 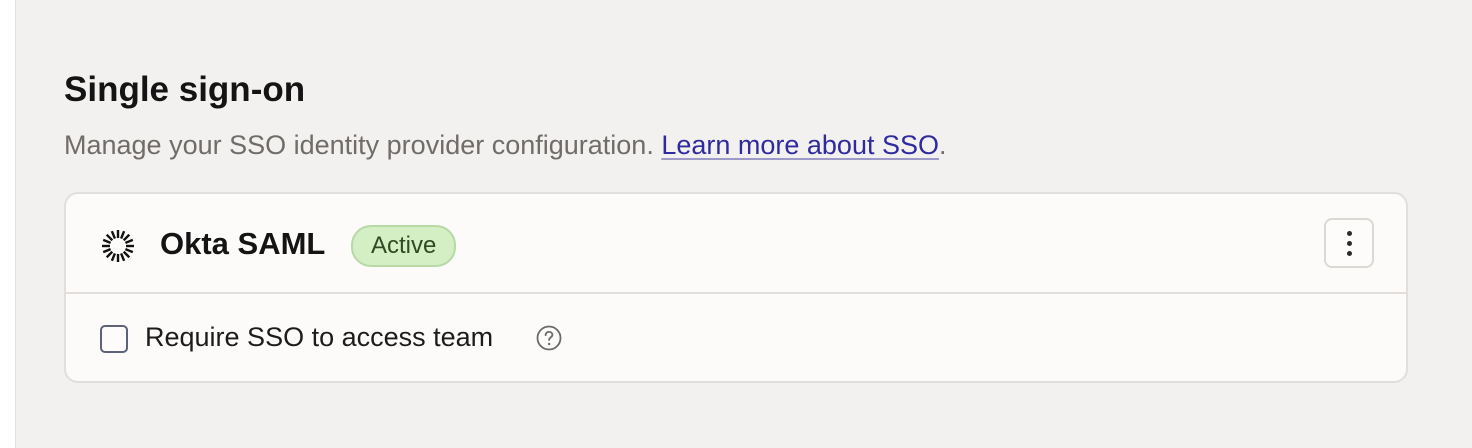 I want to click on section-title: Single sign-on, so click(x=185, y=89).